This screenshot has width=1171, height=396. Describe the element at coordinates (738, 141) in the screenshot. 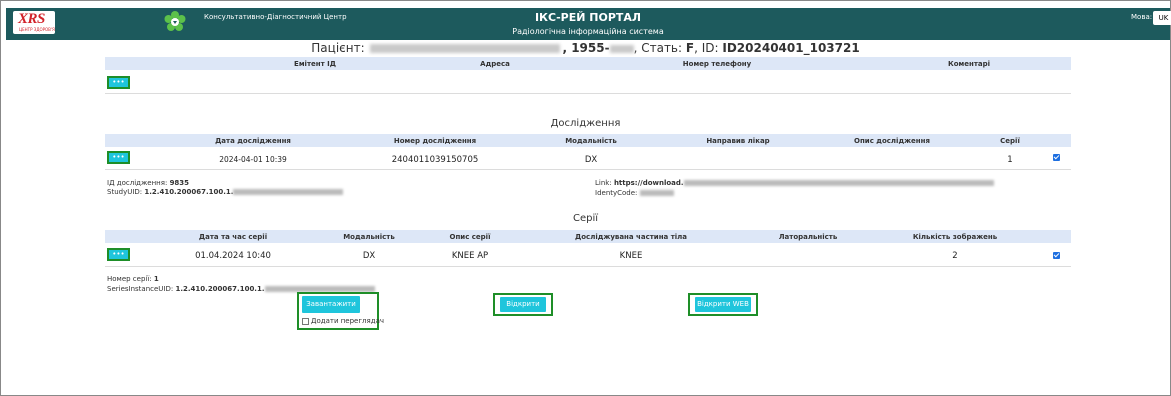

I see `col-referring-doctor: Направив лікар` at that location.